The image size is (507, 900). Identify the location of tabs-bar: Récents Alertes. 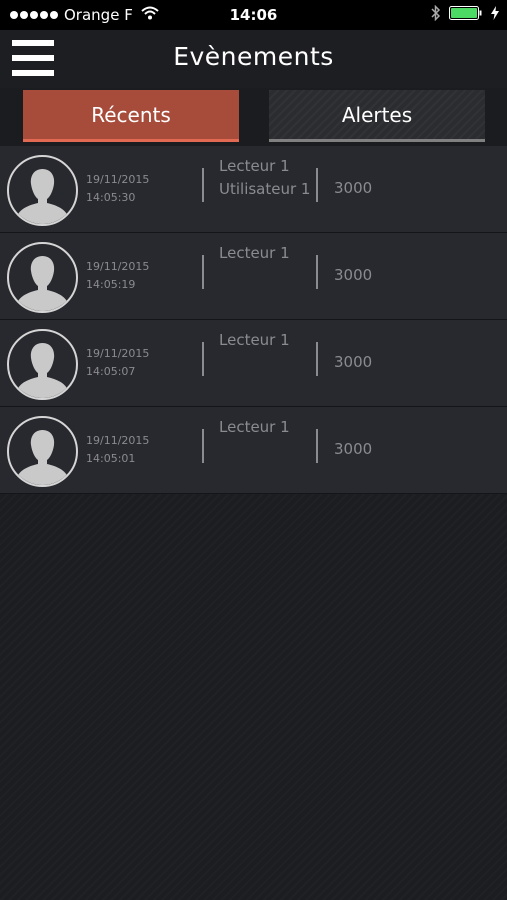
(253, 117).